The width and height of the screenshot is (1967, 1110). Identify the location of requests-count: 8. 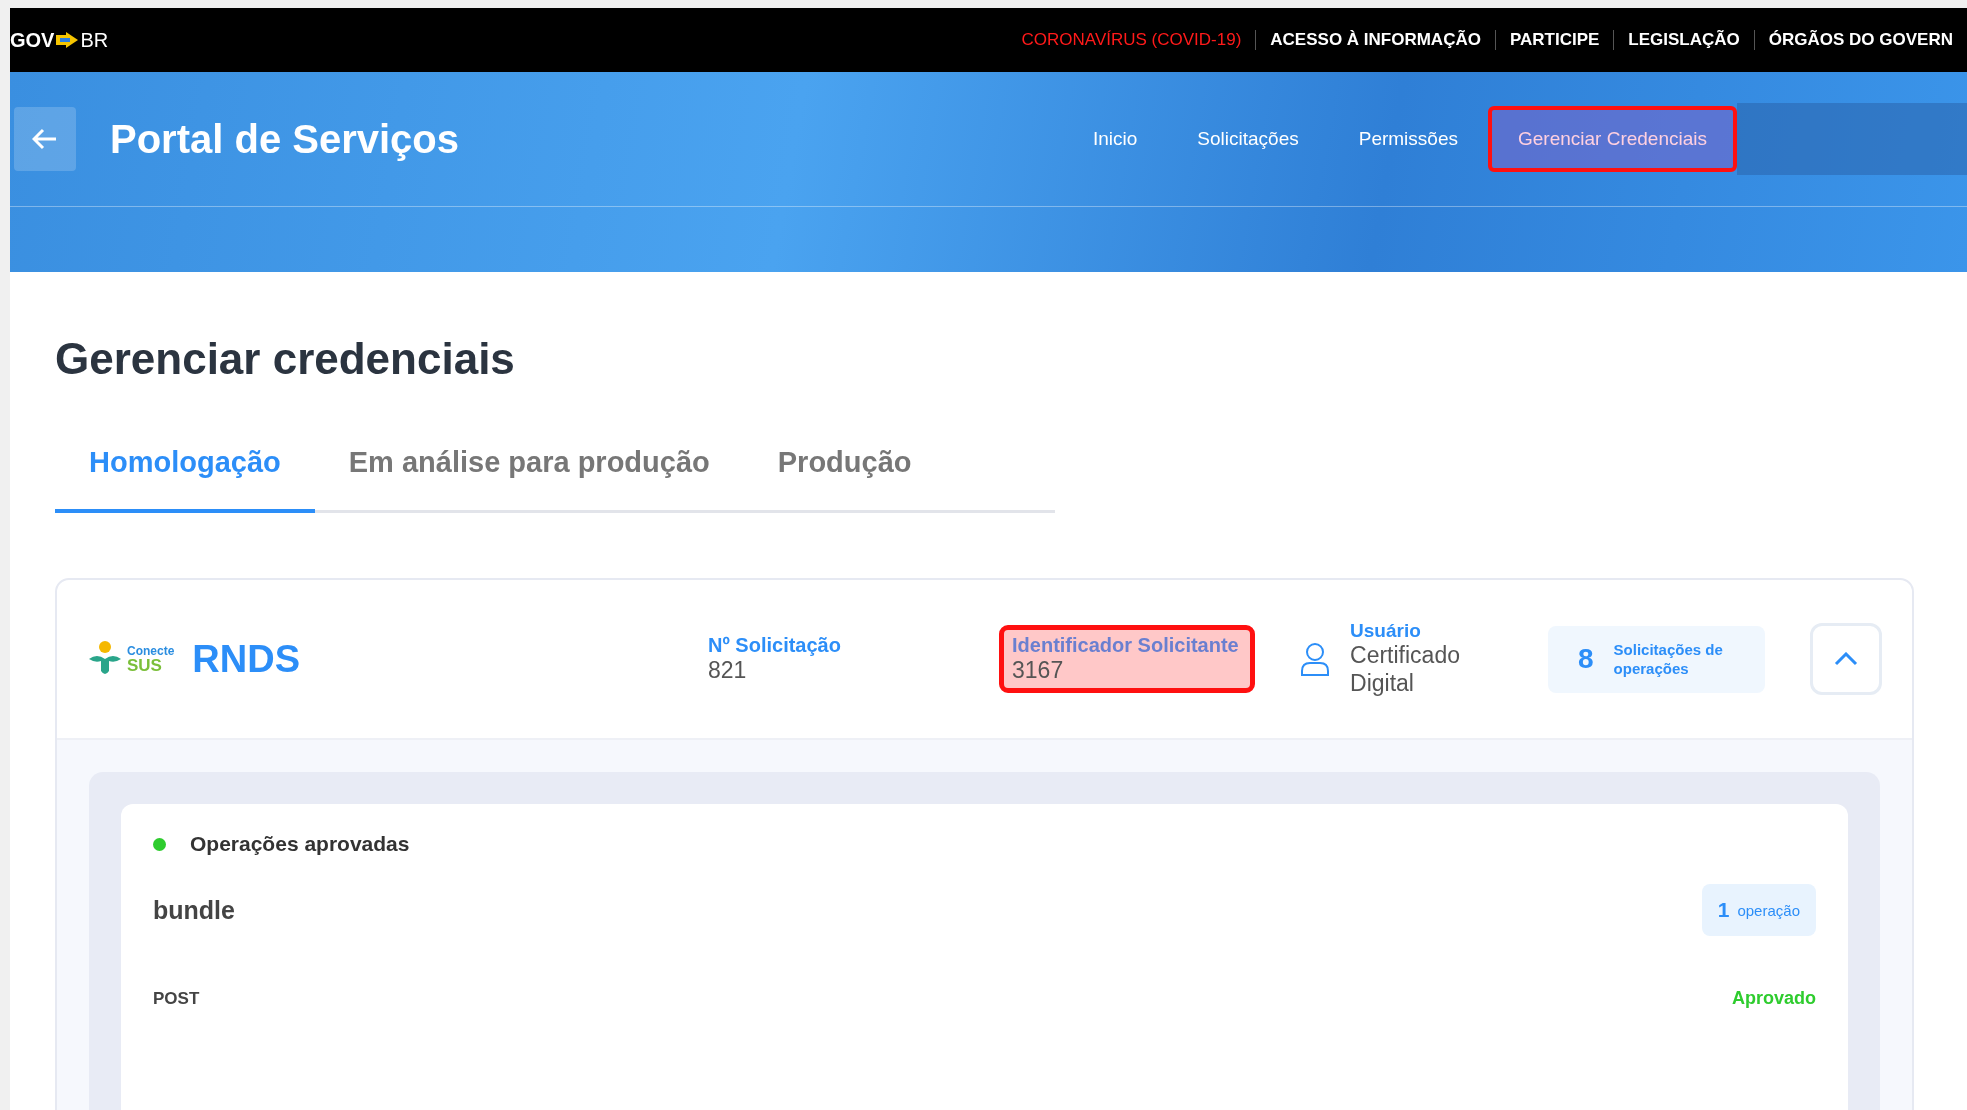
(1586, 659).